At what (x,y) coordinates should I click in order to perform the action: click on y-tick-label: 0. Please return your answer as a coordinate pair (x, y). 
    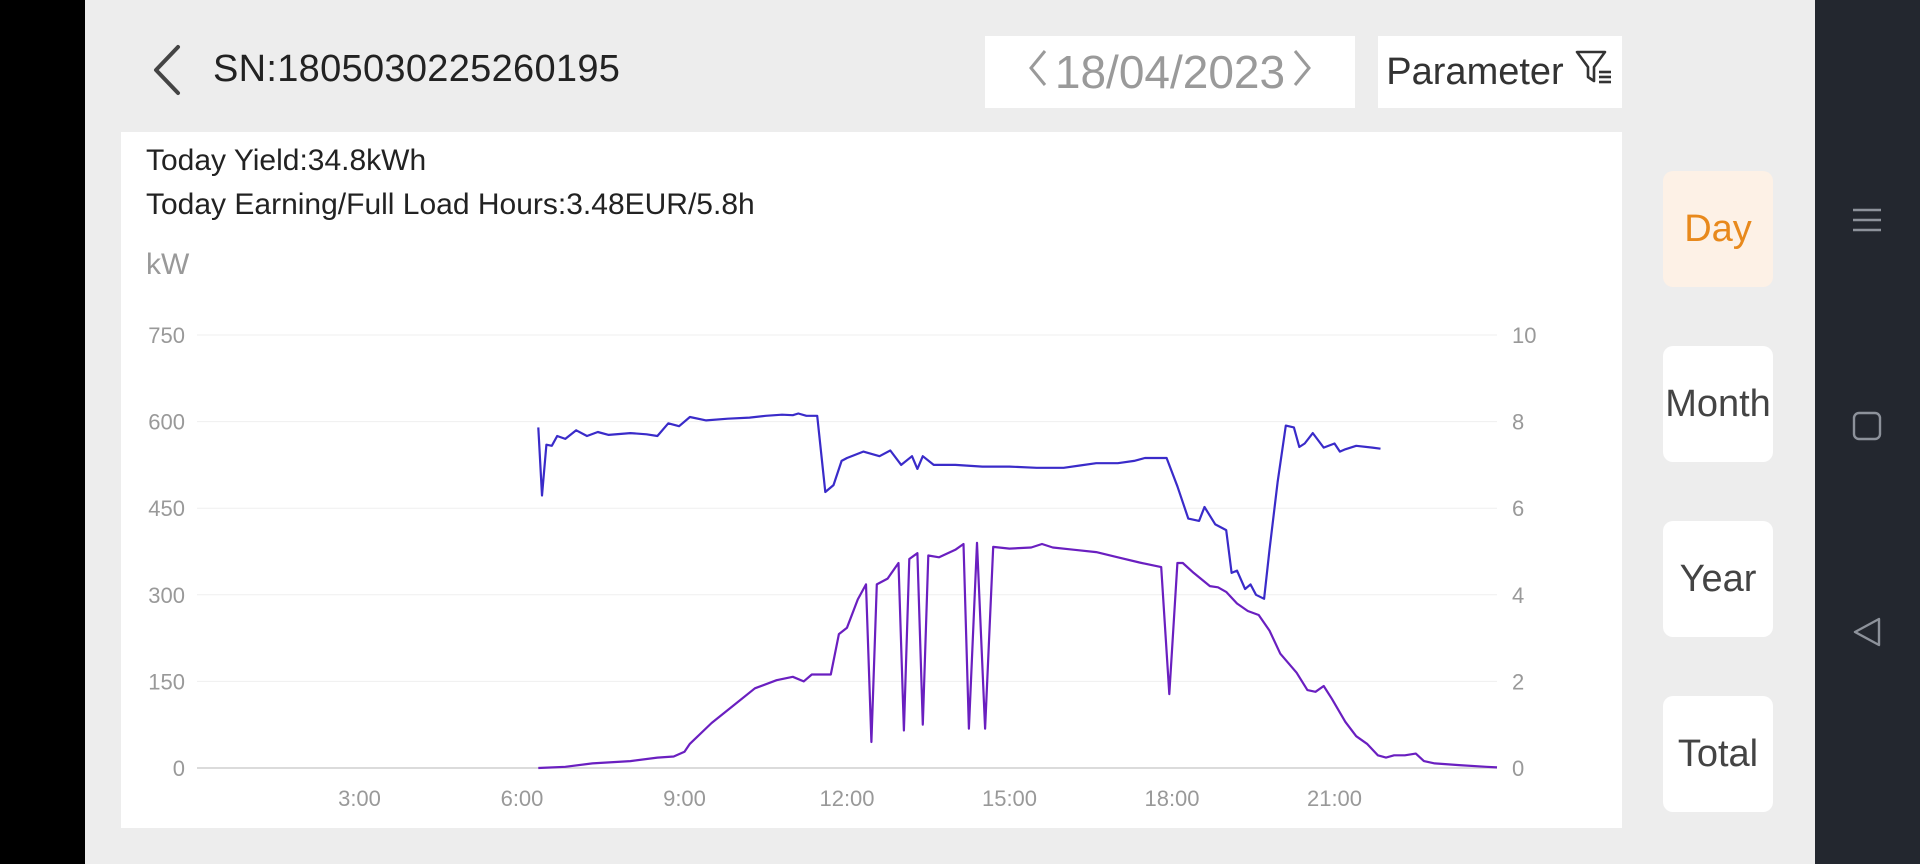
    Looking at the image, I should click on (179, 768).